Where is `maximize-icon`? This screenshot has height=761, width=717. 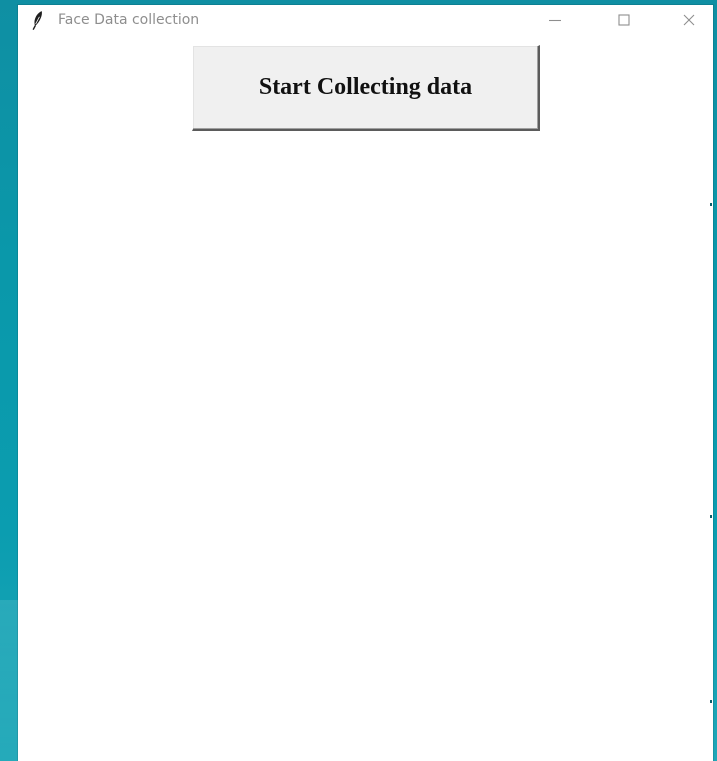
maximize-icon is located at coordinates (624, 20).